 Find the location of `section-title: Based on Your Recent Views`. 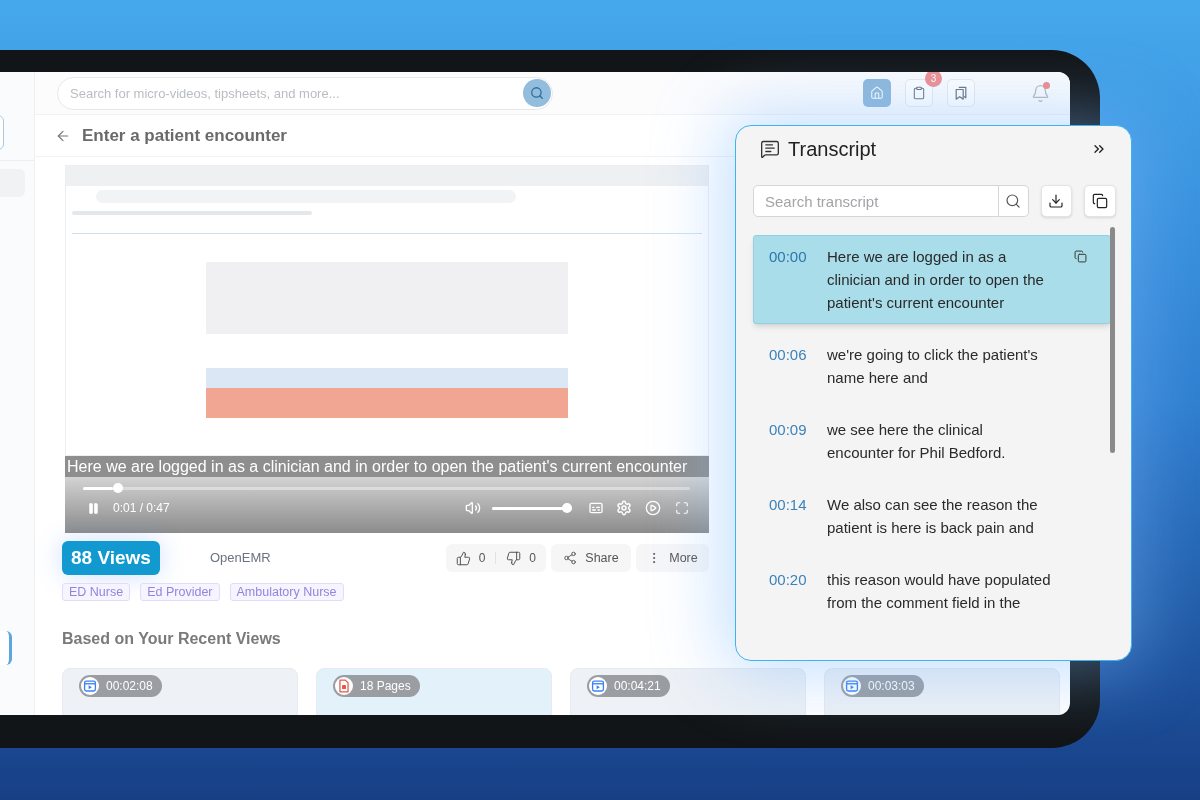

section-title: Based on Your Recent Views is located at coordinates (172, 639).